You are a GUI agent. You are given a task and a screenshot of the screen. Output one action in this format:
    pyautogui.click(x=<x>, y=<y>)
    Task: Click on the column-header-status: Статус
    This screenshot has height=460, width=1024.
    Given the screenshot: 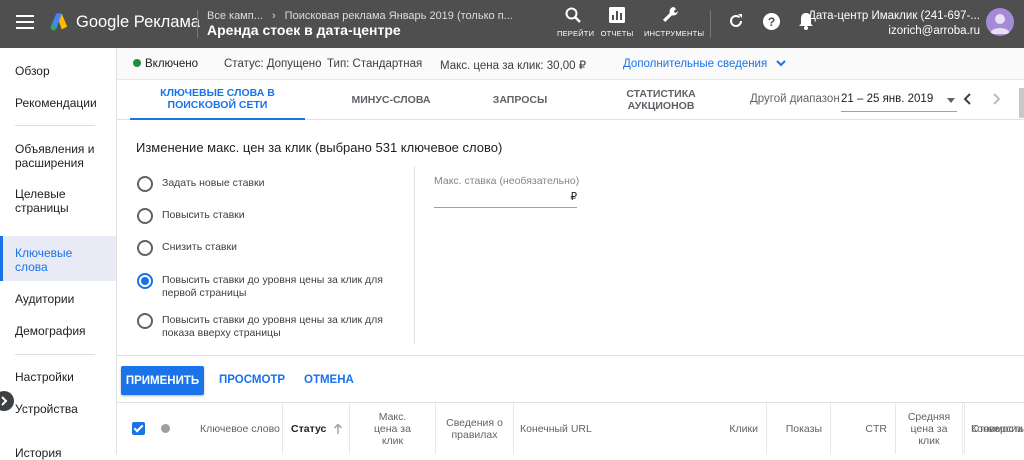 What is the action you would take?
    pyautogui.click(x=315, y=428)
    